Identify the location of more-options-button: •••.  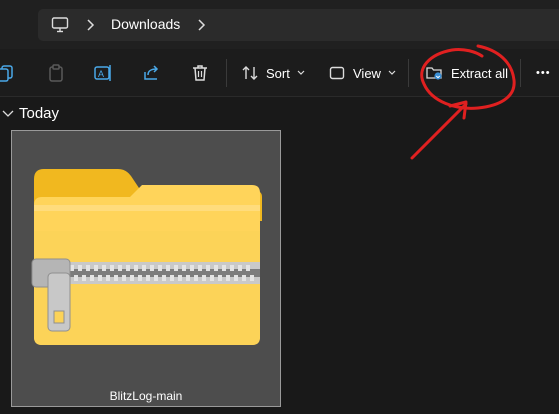
(543, 73).